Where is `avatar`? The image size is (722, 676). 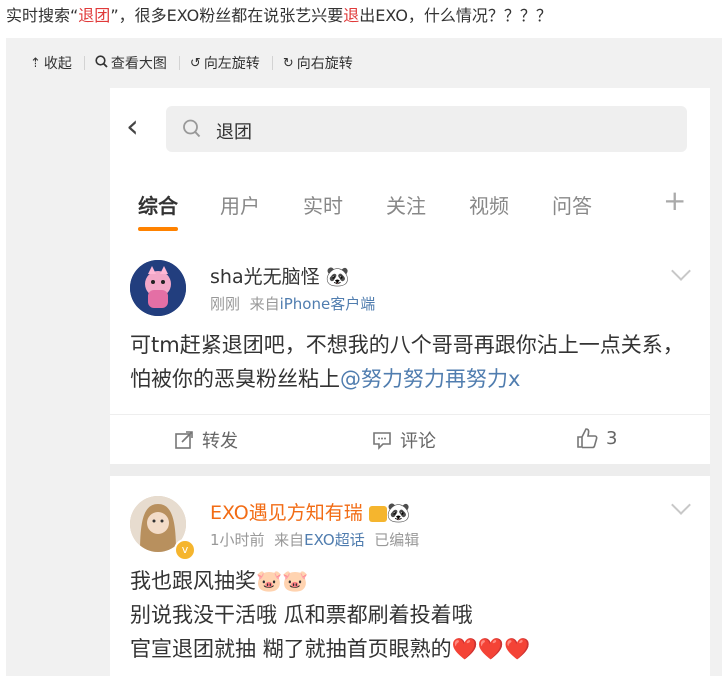 avatar is located at coordinates (158, 288).